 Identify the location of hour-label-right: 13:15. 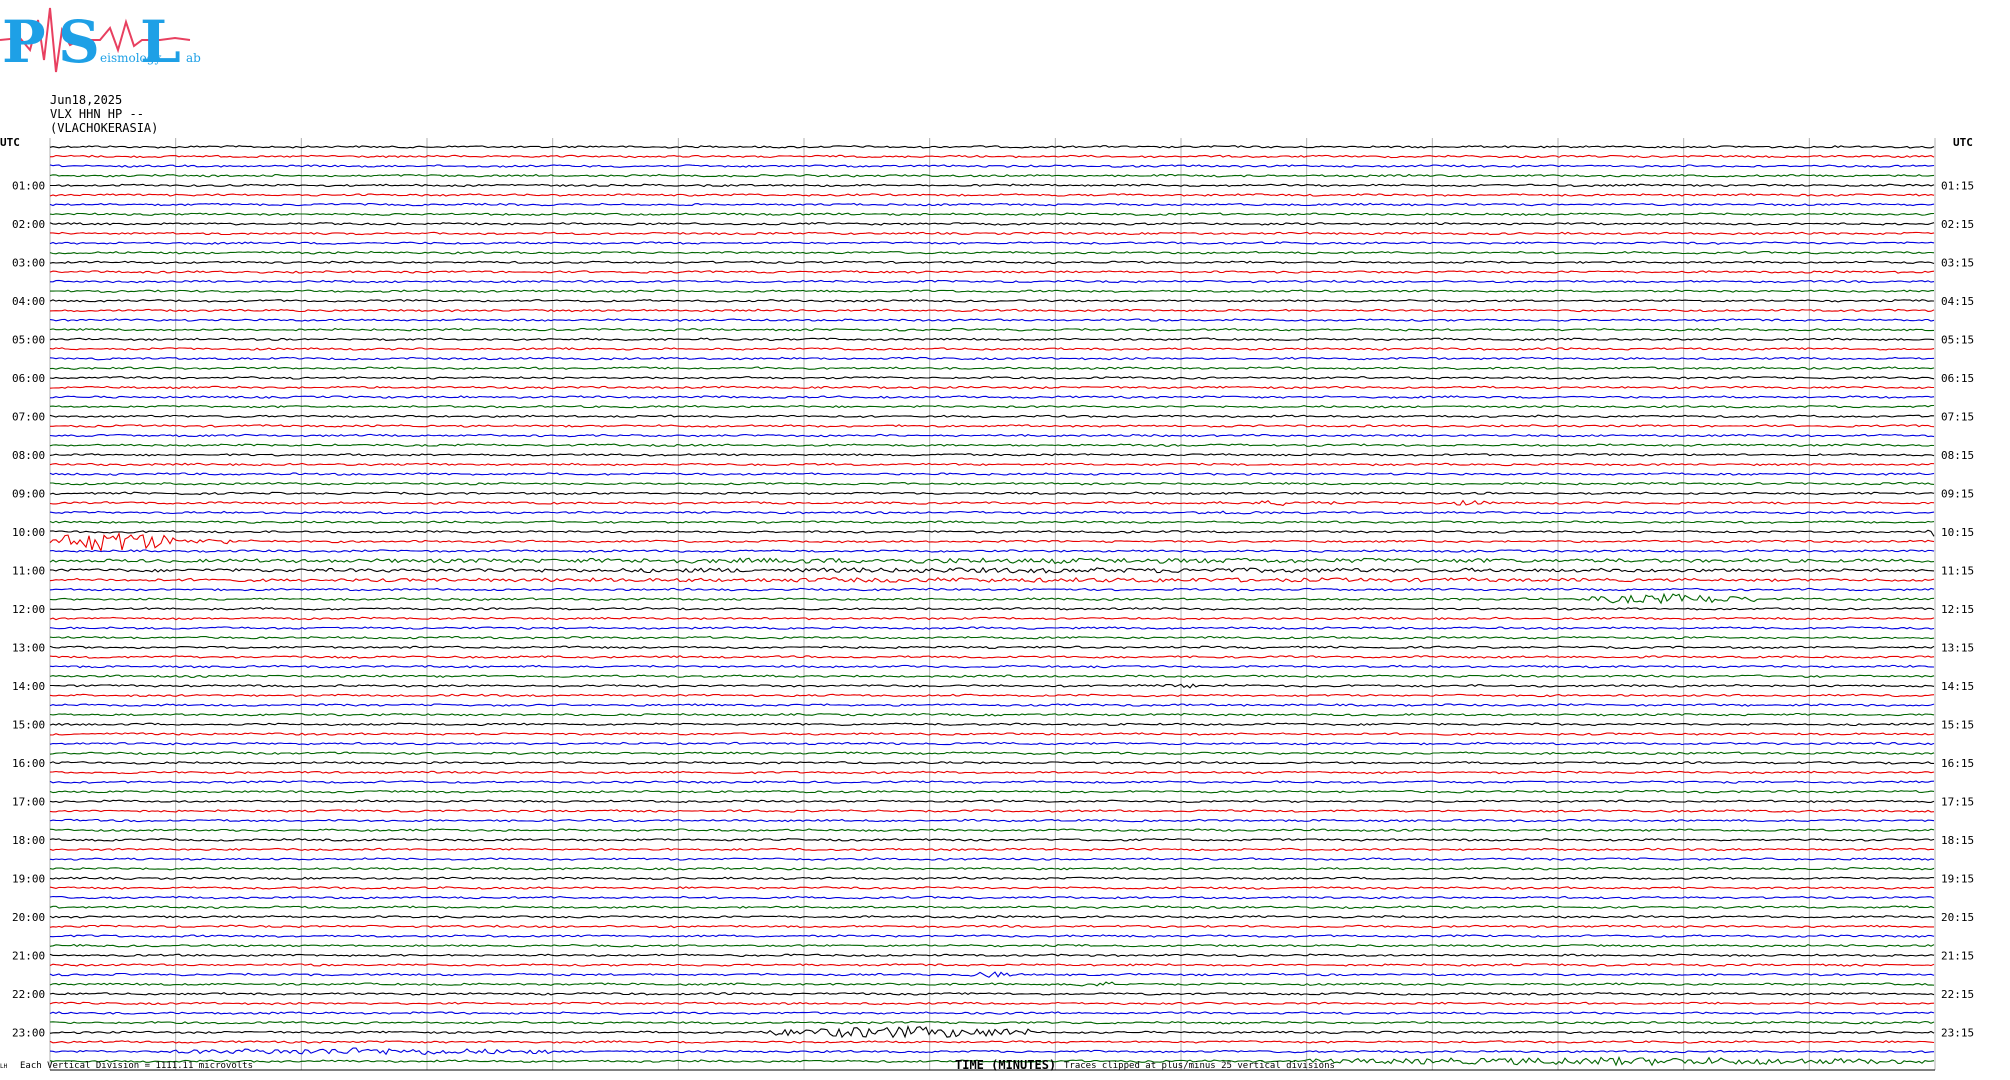
(1957, 647).